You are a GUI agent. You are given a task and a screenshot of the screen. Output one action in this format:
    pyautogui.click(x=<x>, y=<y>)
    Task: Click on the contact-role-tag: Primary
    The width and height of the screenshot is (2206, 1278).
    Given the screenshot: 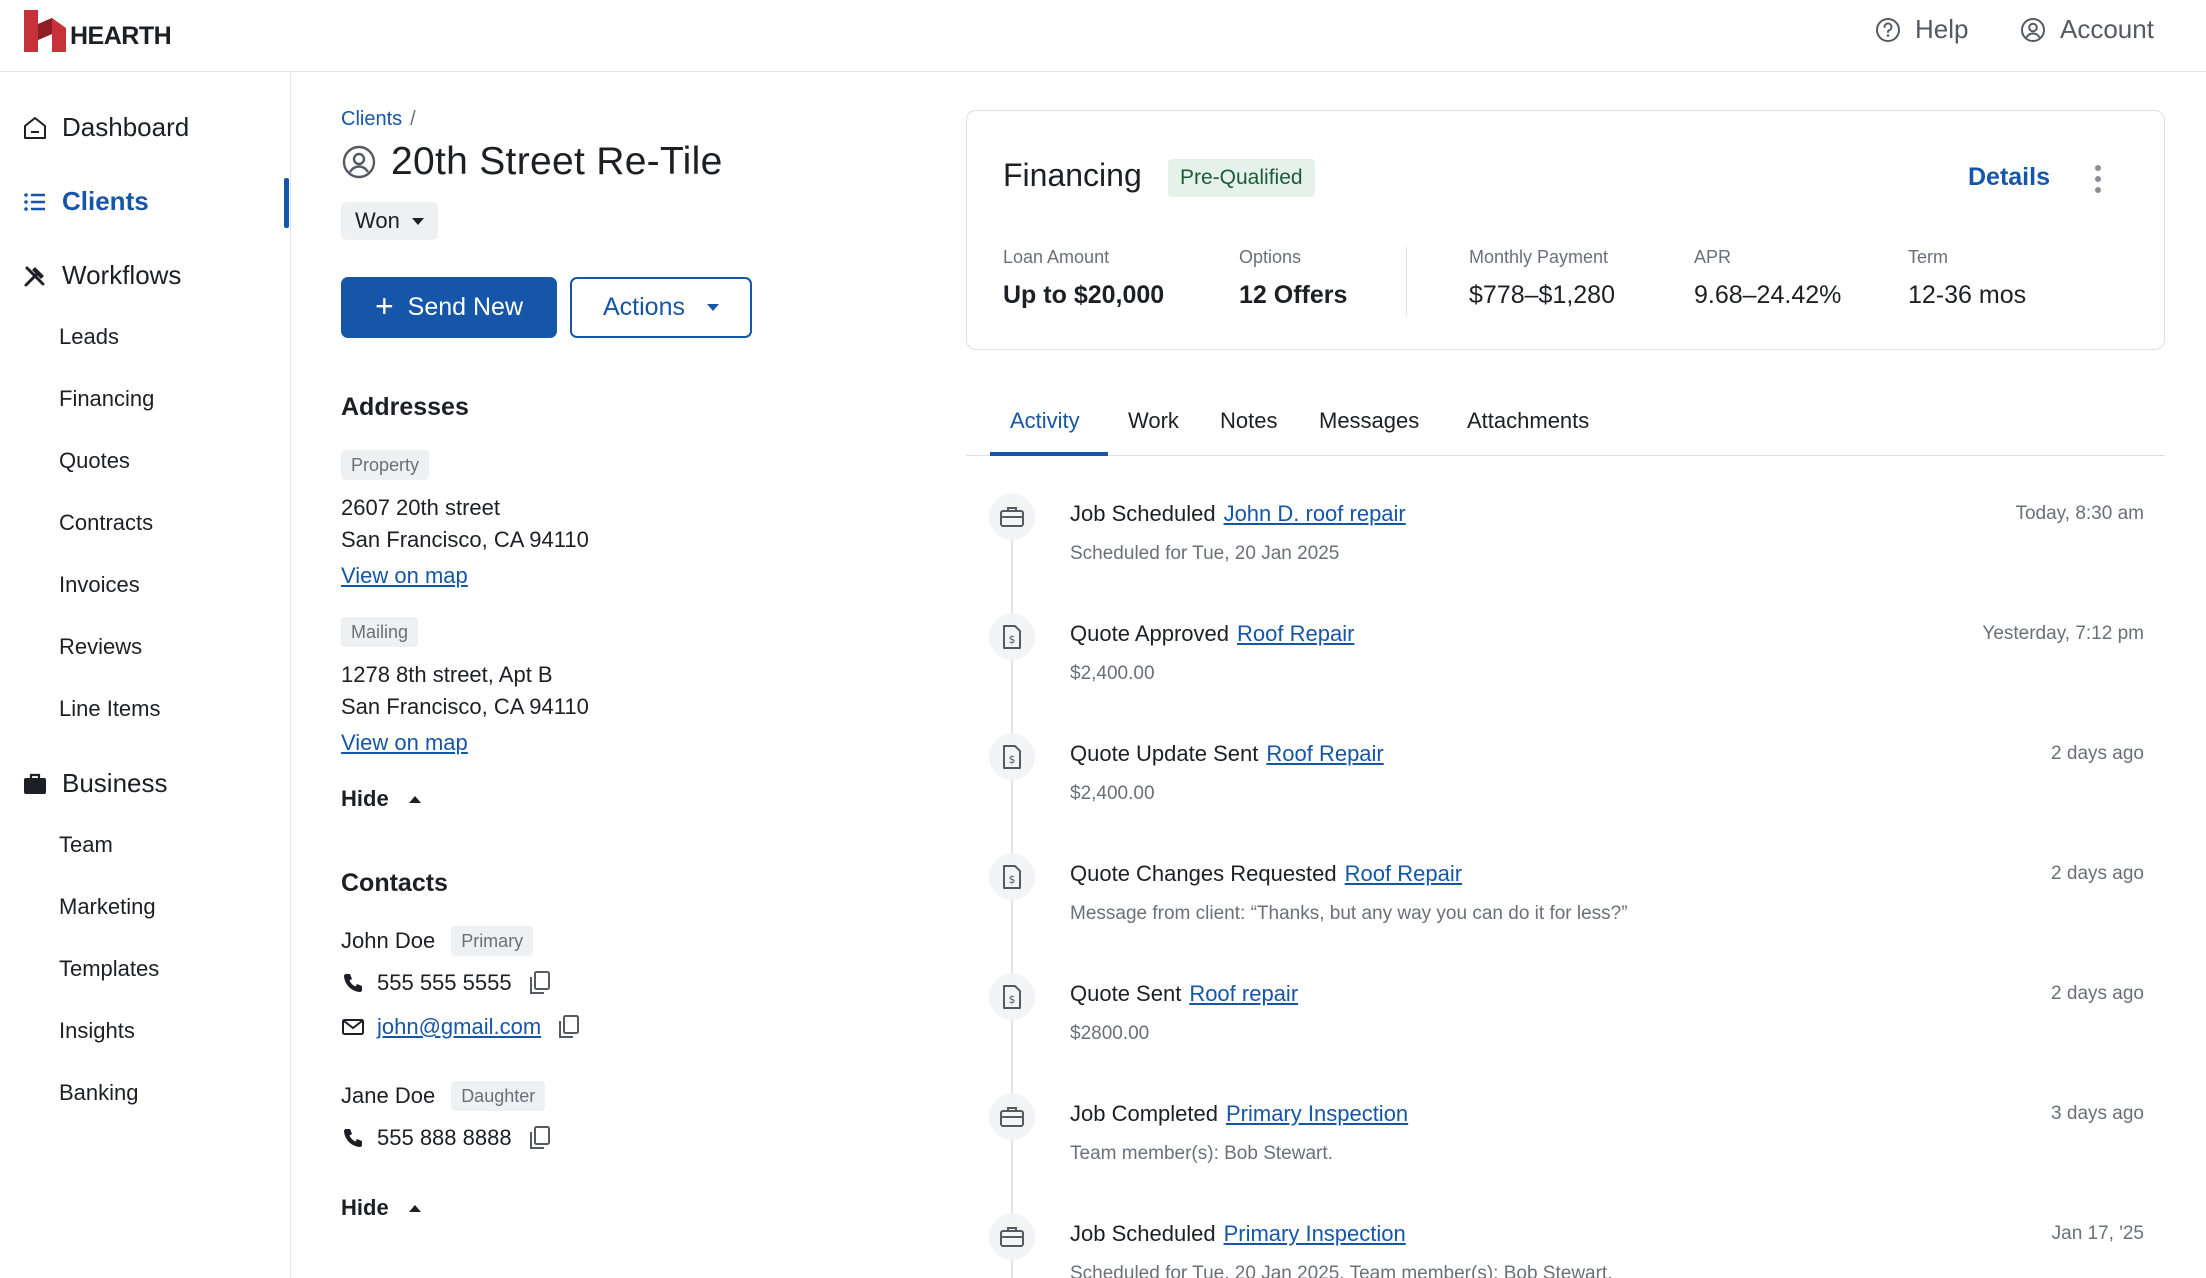 What is the action you would take?
    pyautogui.click(x=492, y=941)
    